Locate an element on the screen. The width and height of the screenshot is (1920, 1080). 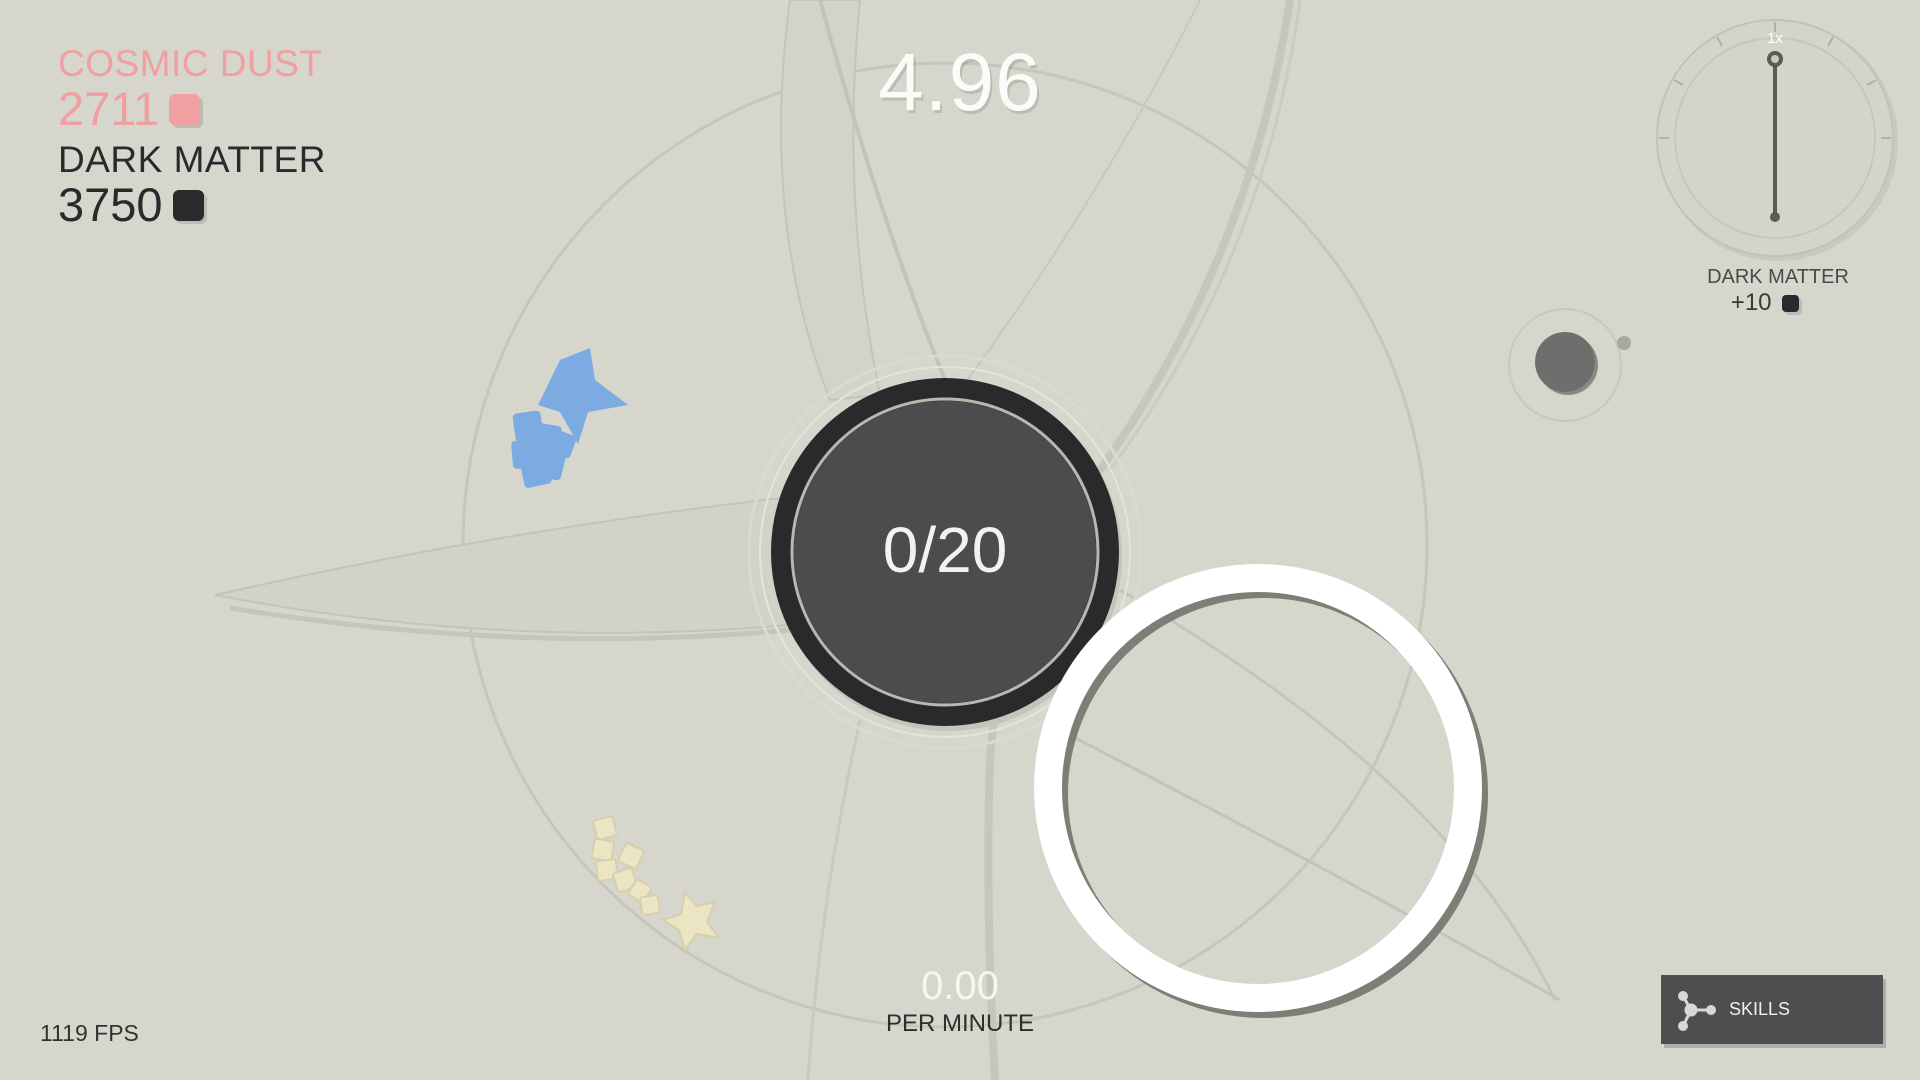
dark-matter-value: 3750 is located at coordinates (192, 205).